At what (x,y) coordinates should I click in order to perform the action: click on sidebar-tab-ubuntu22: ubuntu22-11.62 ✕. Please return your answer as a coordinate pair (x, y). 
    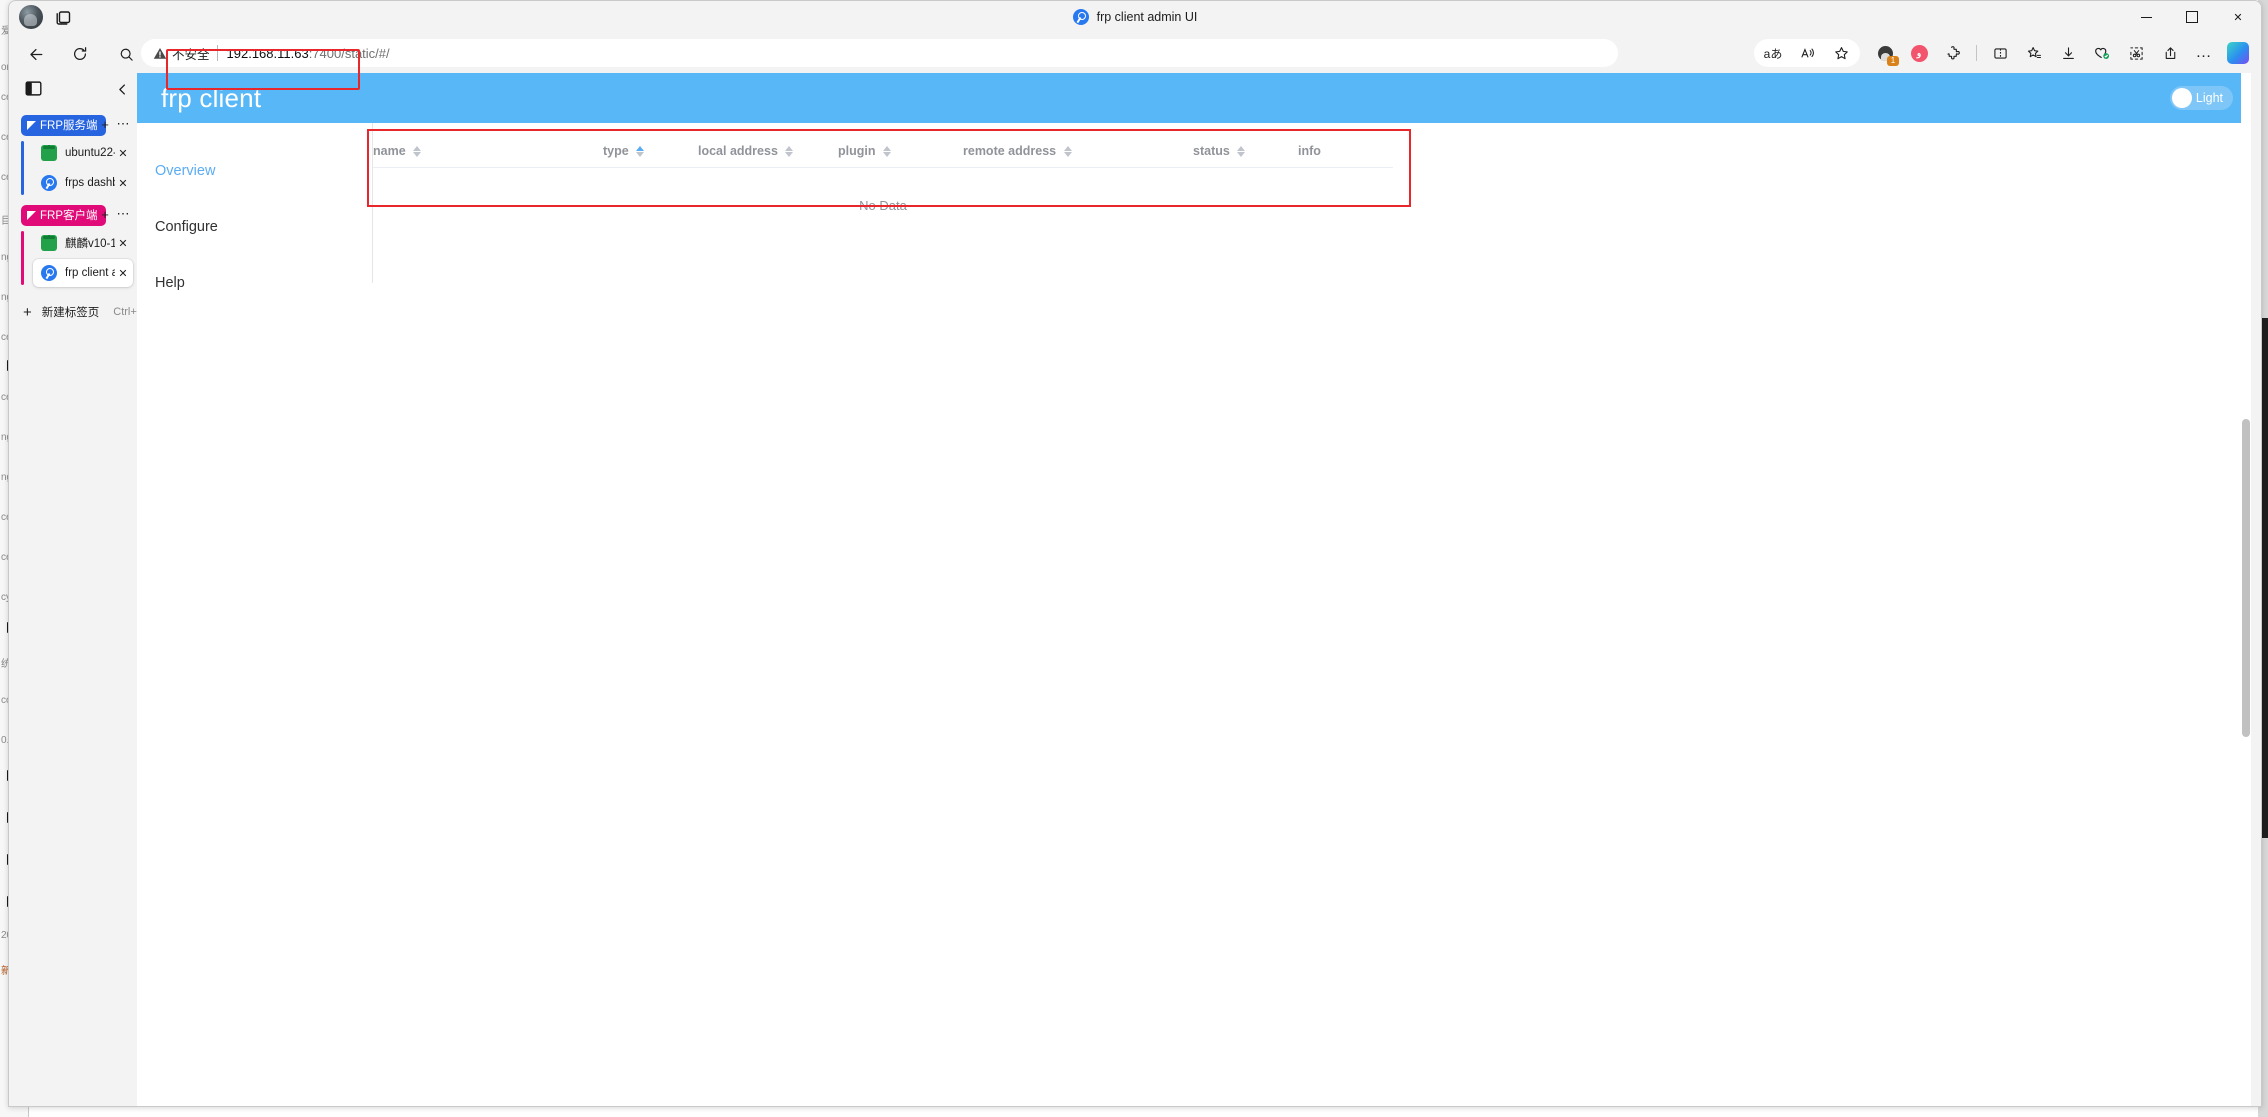
    Looking at the image, I should click on (83, 153).